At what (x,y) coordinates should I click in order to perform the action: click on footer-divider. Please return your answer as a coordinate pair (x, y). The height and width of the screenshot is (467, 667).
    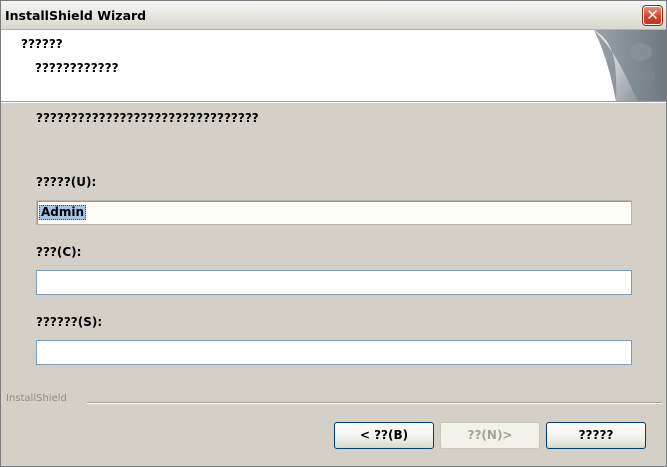
    Looking at the image, I should click on (374, 402).